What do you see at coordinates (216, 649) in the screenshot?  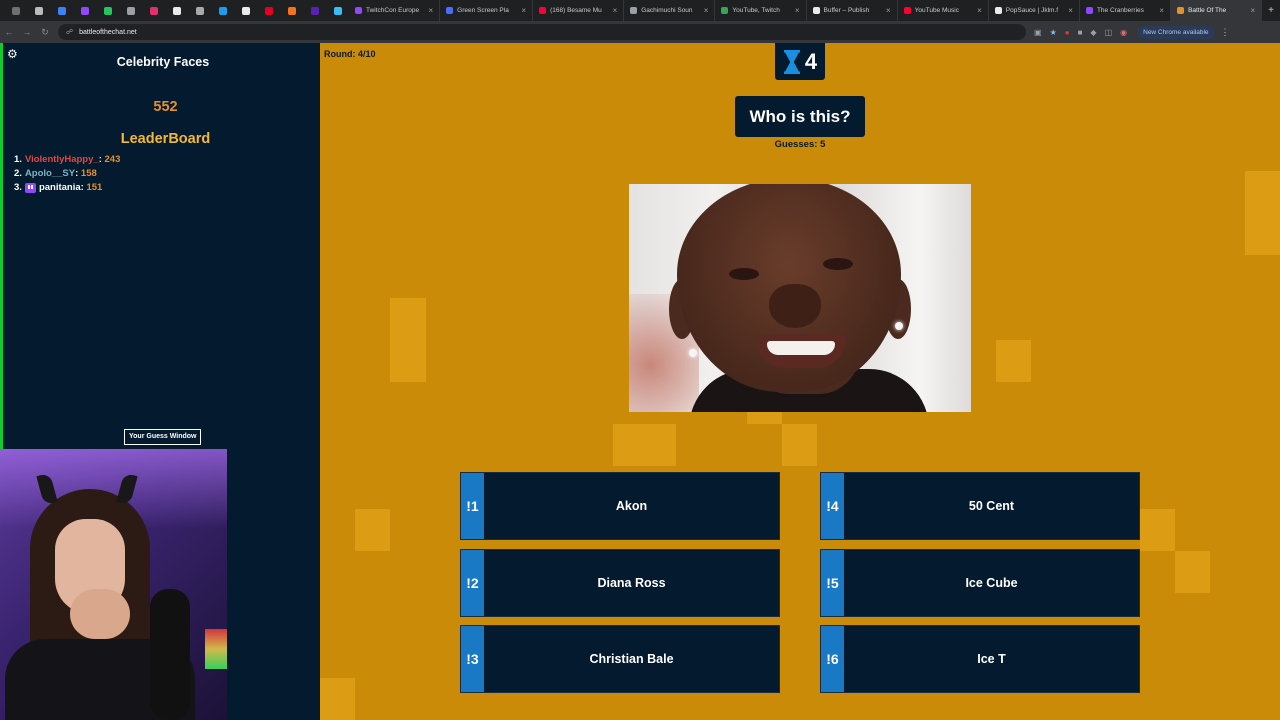 I see `rgb-light-strip` at bounding box center [216, 649].